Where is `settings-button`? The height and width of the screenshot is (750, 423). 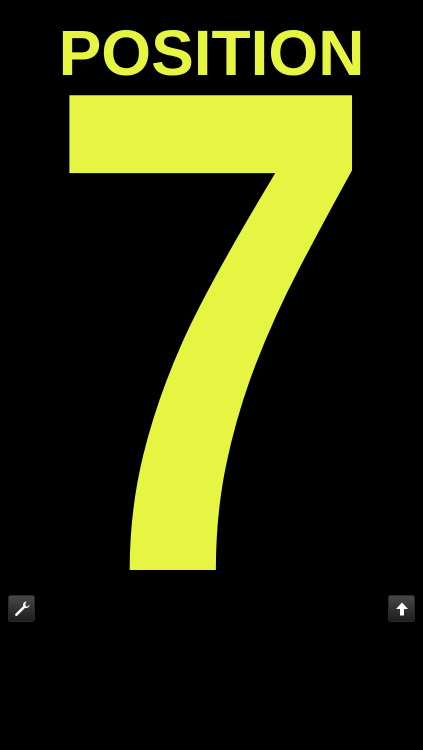 settings-button is located at coordinates (21, 608).